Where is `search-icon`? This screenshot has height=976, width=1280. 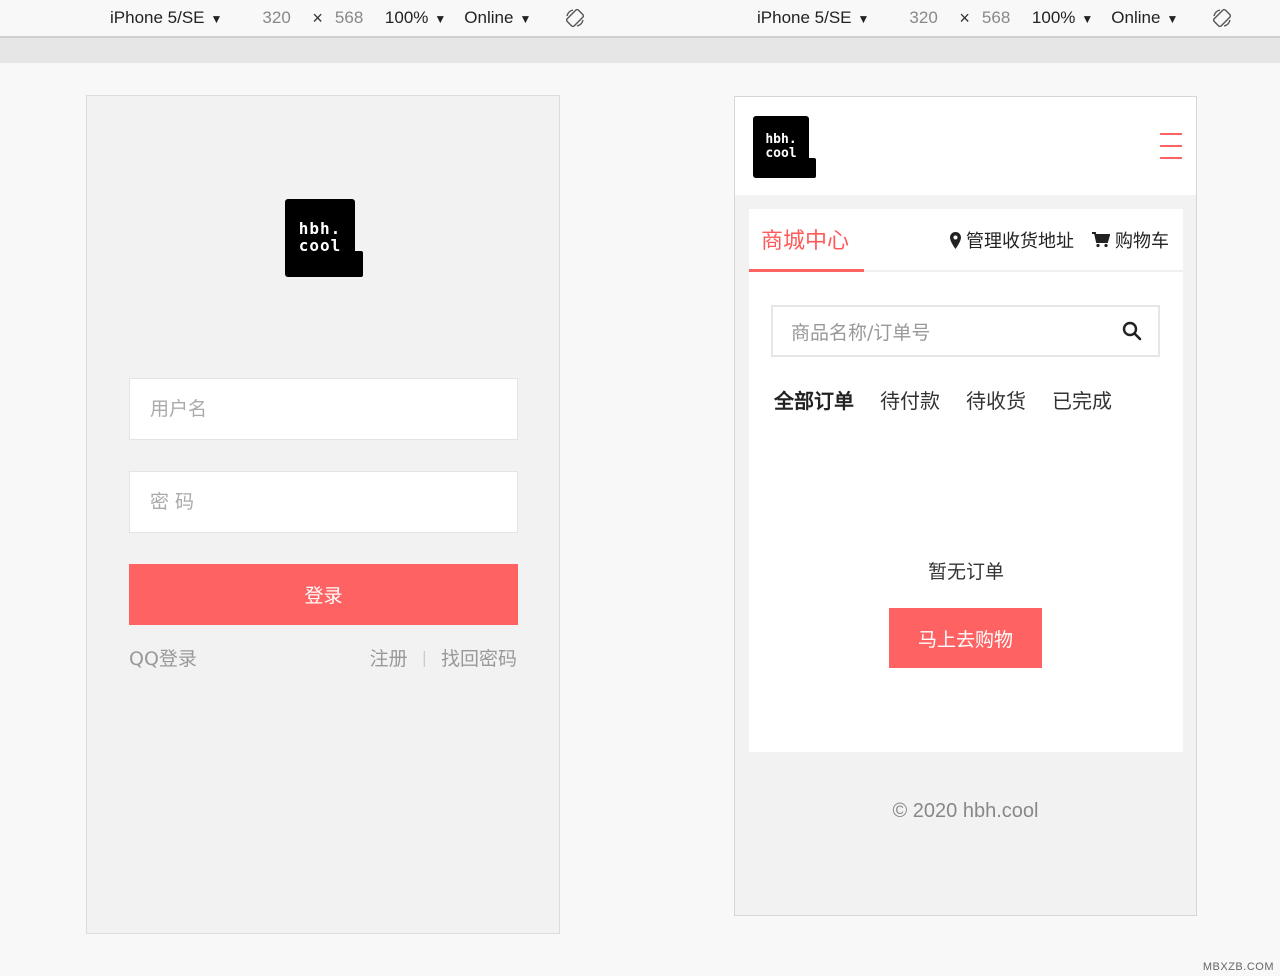
search-icon is located at coordinates (1132, 331).